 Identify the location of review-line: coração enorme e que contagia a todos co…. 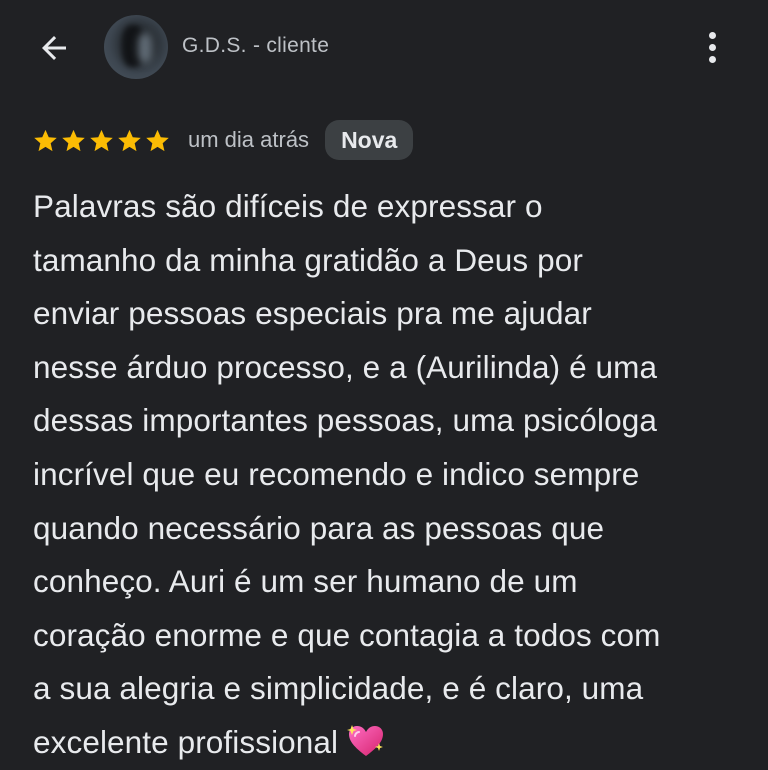
(347, 634).